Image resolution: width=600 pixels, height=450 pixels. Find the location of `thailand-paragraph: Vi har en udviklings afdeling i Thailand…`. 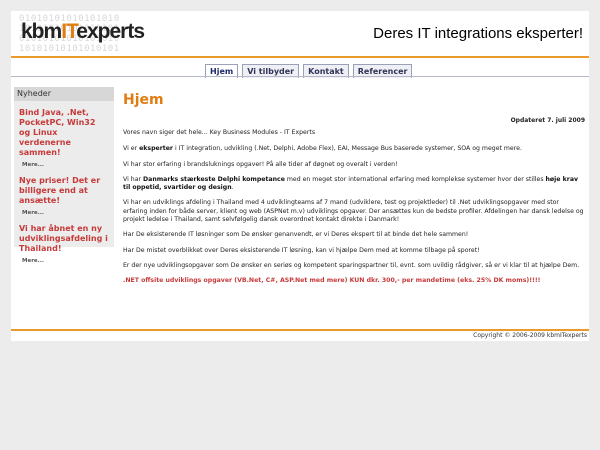

thailand-paragraph: Vi har en udviklings afdeling i Thailand… is located at coordinates (353, 211).